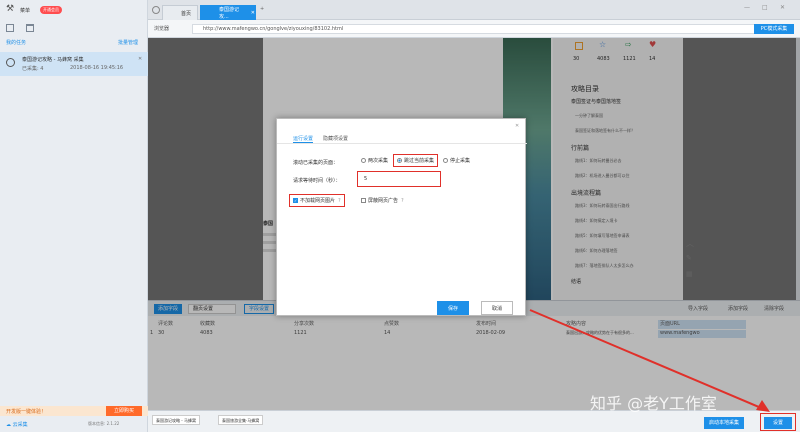 This screenshot has height=432, width=800. I want to click on checkbox-label: 不加载网页图片, so click(318, 201).